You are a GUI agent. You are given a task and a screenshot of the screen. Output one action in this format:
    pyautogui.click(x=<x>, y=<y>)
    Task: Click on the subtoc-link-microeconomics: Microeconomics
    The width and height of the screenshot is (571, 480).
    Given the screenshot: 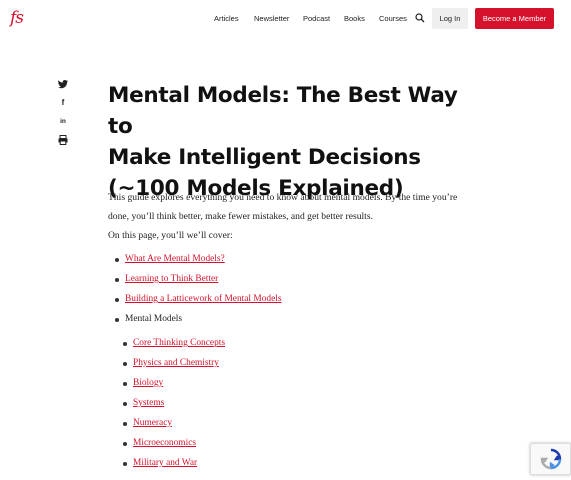 What is the action you would take?
    pyautogui.click(x=164, y=443)
    